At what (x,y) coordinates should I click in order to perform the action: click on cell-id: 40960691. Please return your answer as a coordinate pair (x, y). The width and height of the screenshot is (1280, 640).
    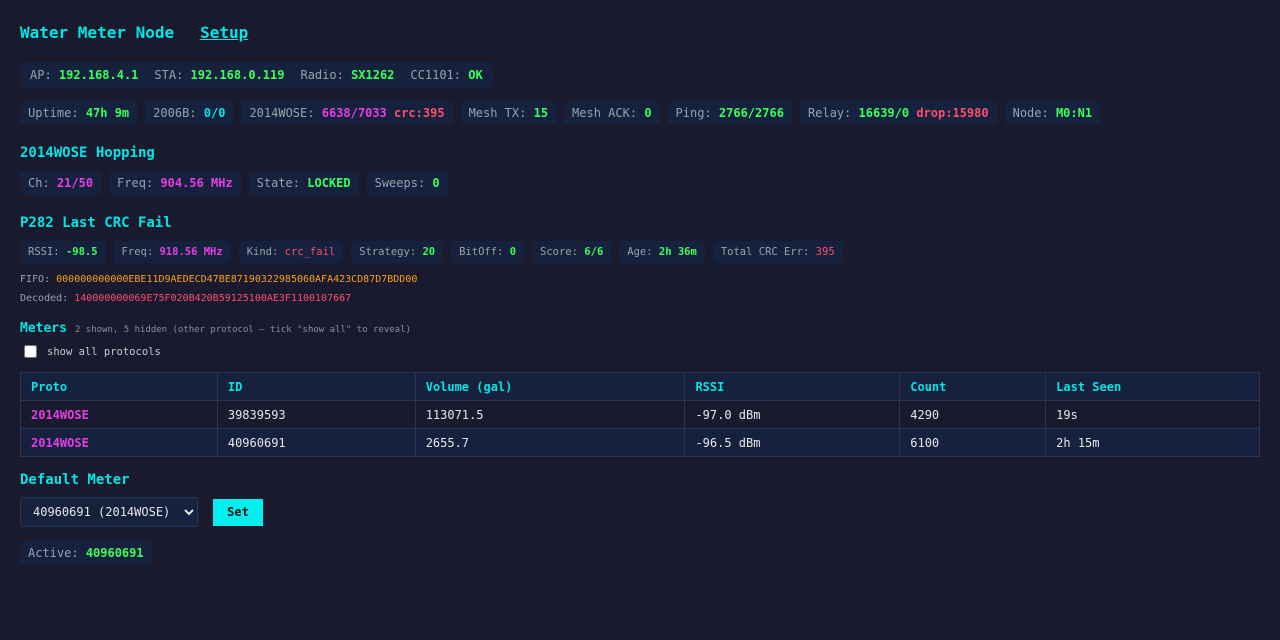
    Looking at the image, I should click on (316, 442).